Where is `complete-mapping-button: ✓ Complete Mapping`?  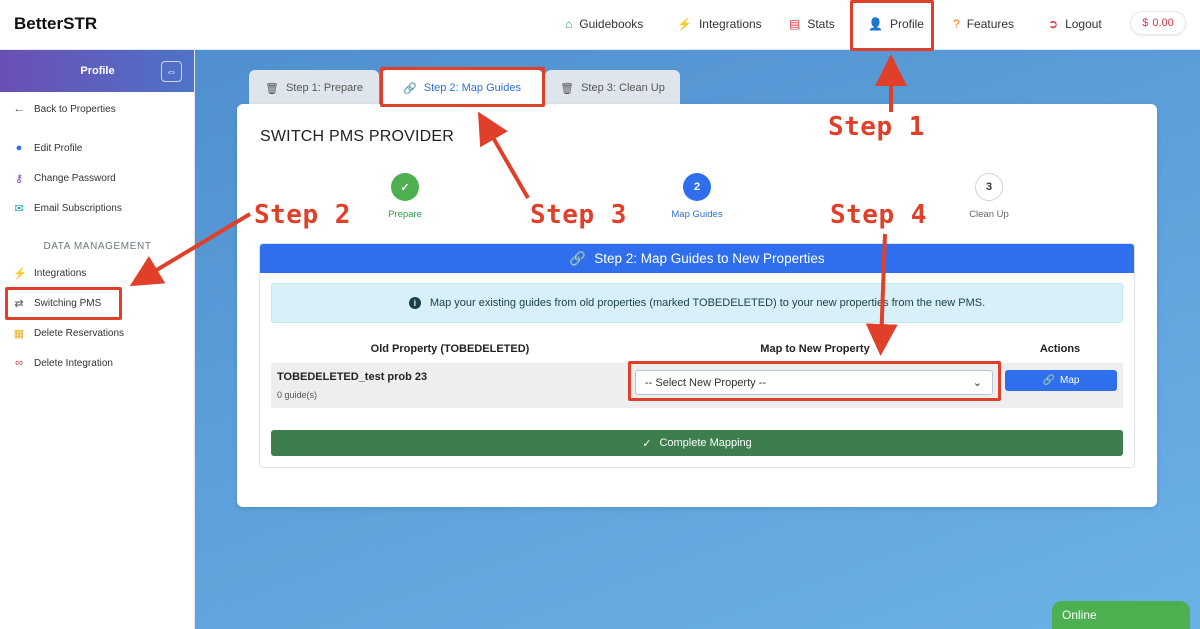 complete-mapping-button: ✓ Complete Mapping is located at coordinates (697, 443).